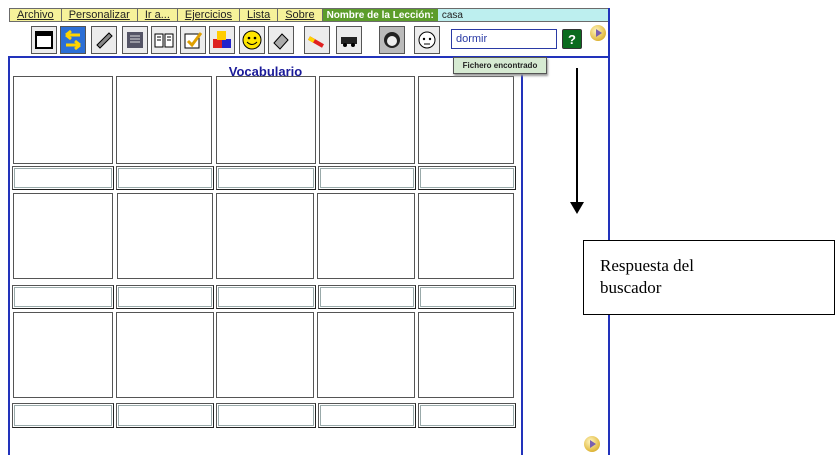 This screenshot has width=835, height=455. What do you see at coordinates (522, 15) in the screenshot?
I see `lesson-name-value: casa` at bounding box center [522, 15].